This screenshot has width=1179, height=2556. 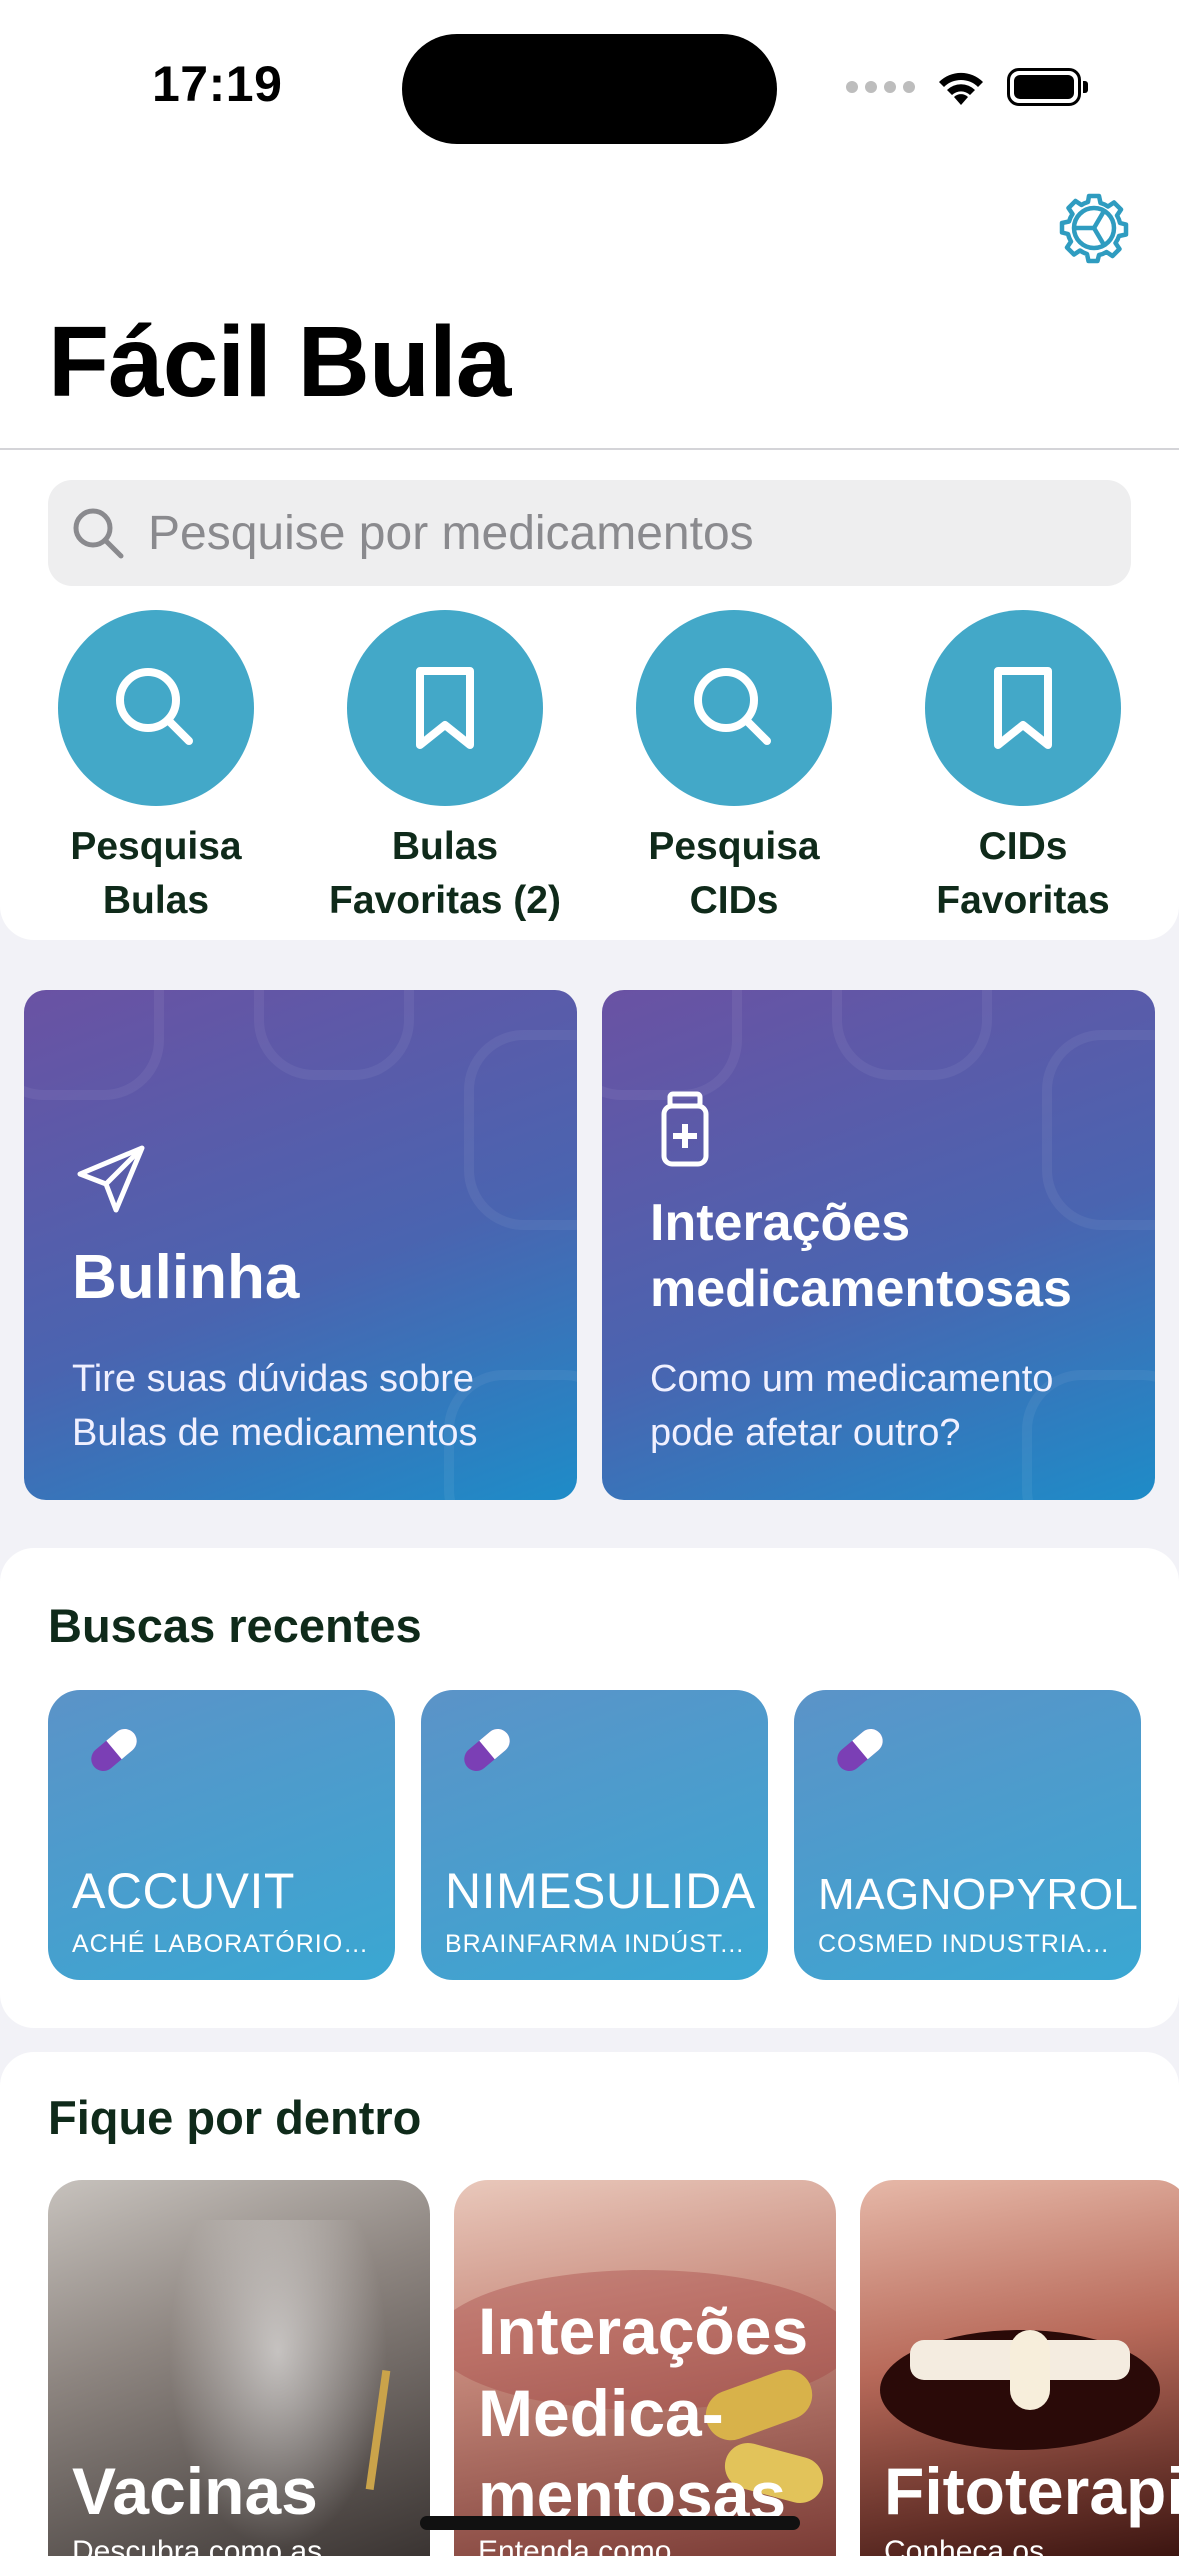 I want to click on recent-item-name: ACCUVIT, so click(x=183, y=1891).